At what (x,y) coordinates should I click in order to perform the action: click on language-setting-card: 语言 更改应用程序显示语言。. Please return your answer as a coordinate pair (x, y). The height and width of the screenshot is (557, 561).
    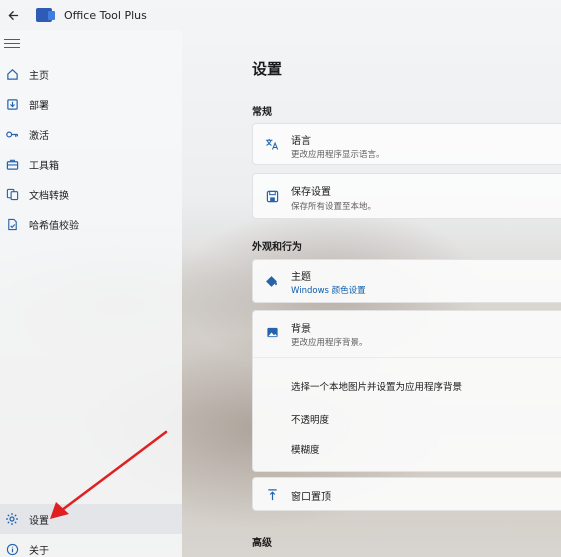
    Looking at the image, I should click on (406, 144).